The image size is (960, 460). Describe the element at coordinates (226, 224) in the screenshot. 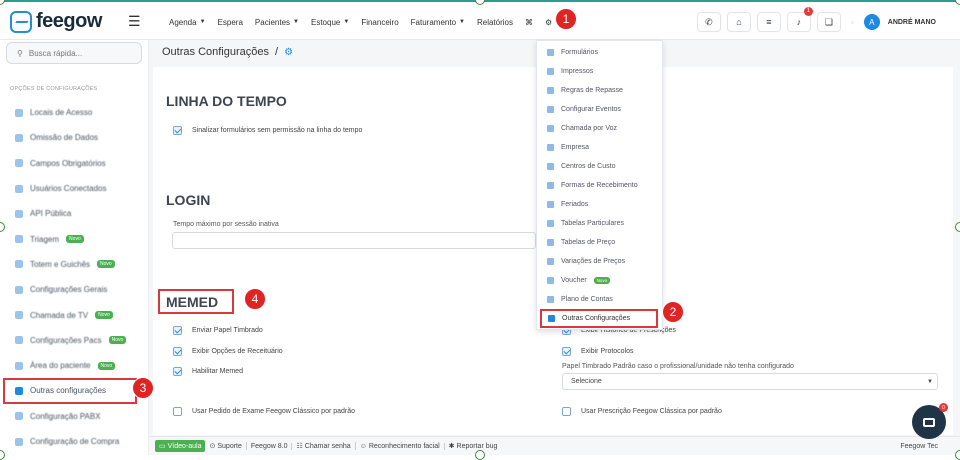

I see `login-timeout-label: Tempo máximo por sessão inativa` at that location.